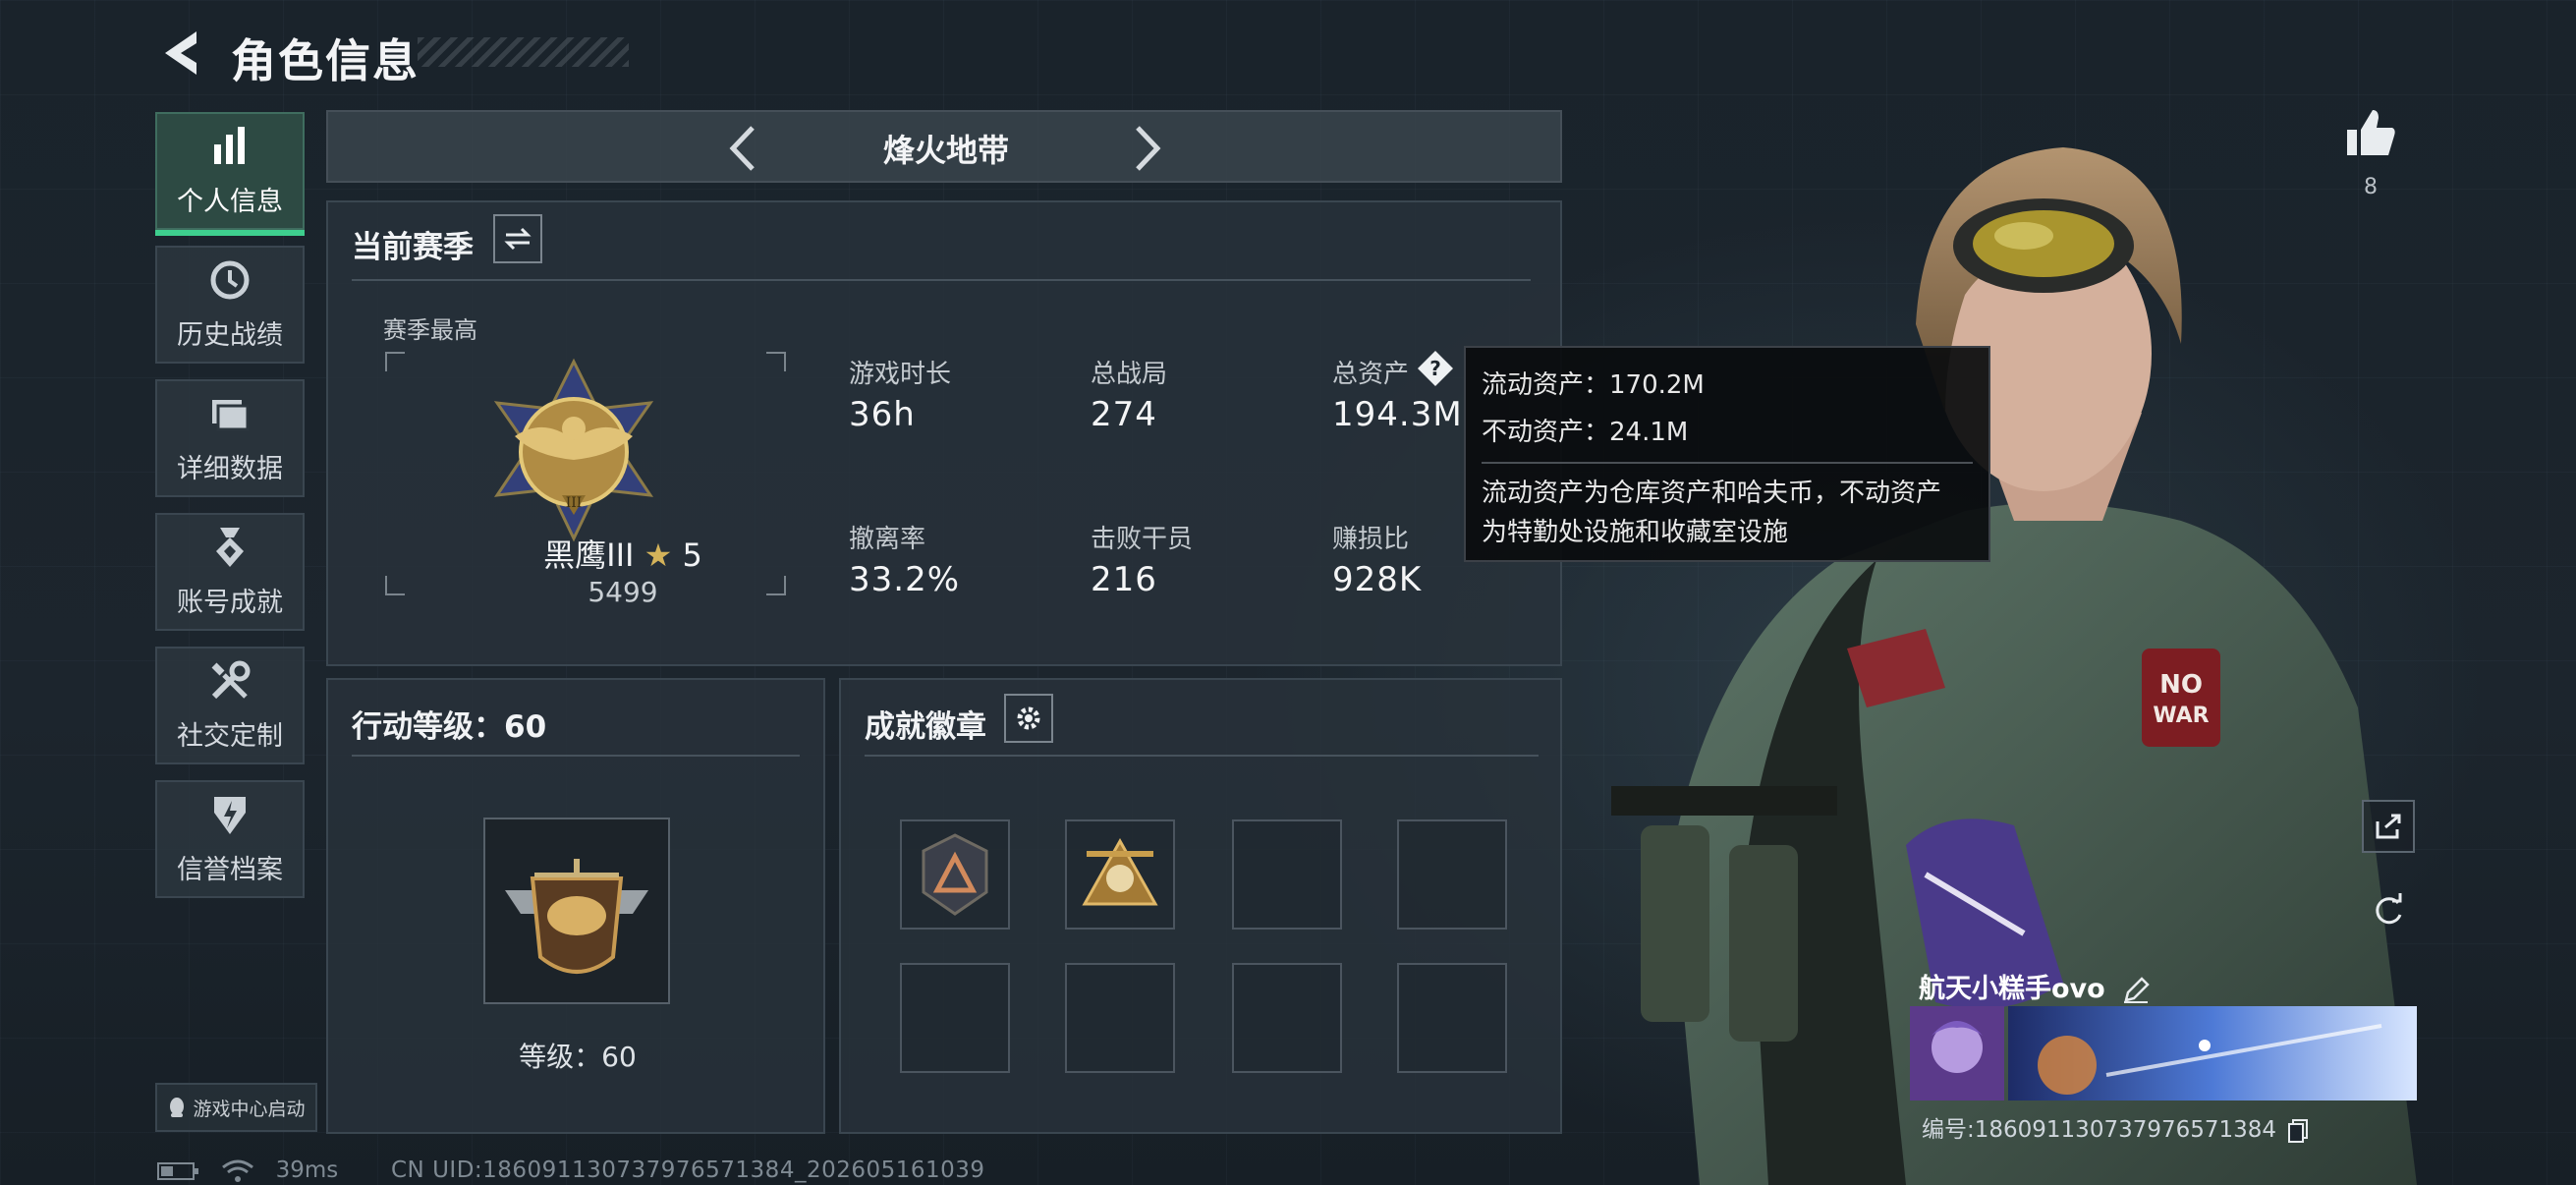  What do you see at coordinates (236, 1107) in the screenshot?
I see `game-center-launch-button: 游戏中心启动` at bounding box center [236, 1107].